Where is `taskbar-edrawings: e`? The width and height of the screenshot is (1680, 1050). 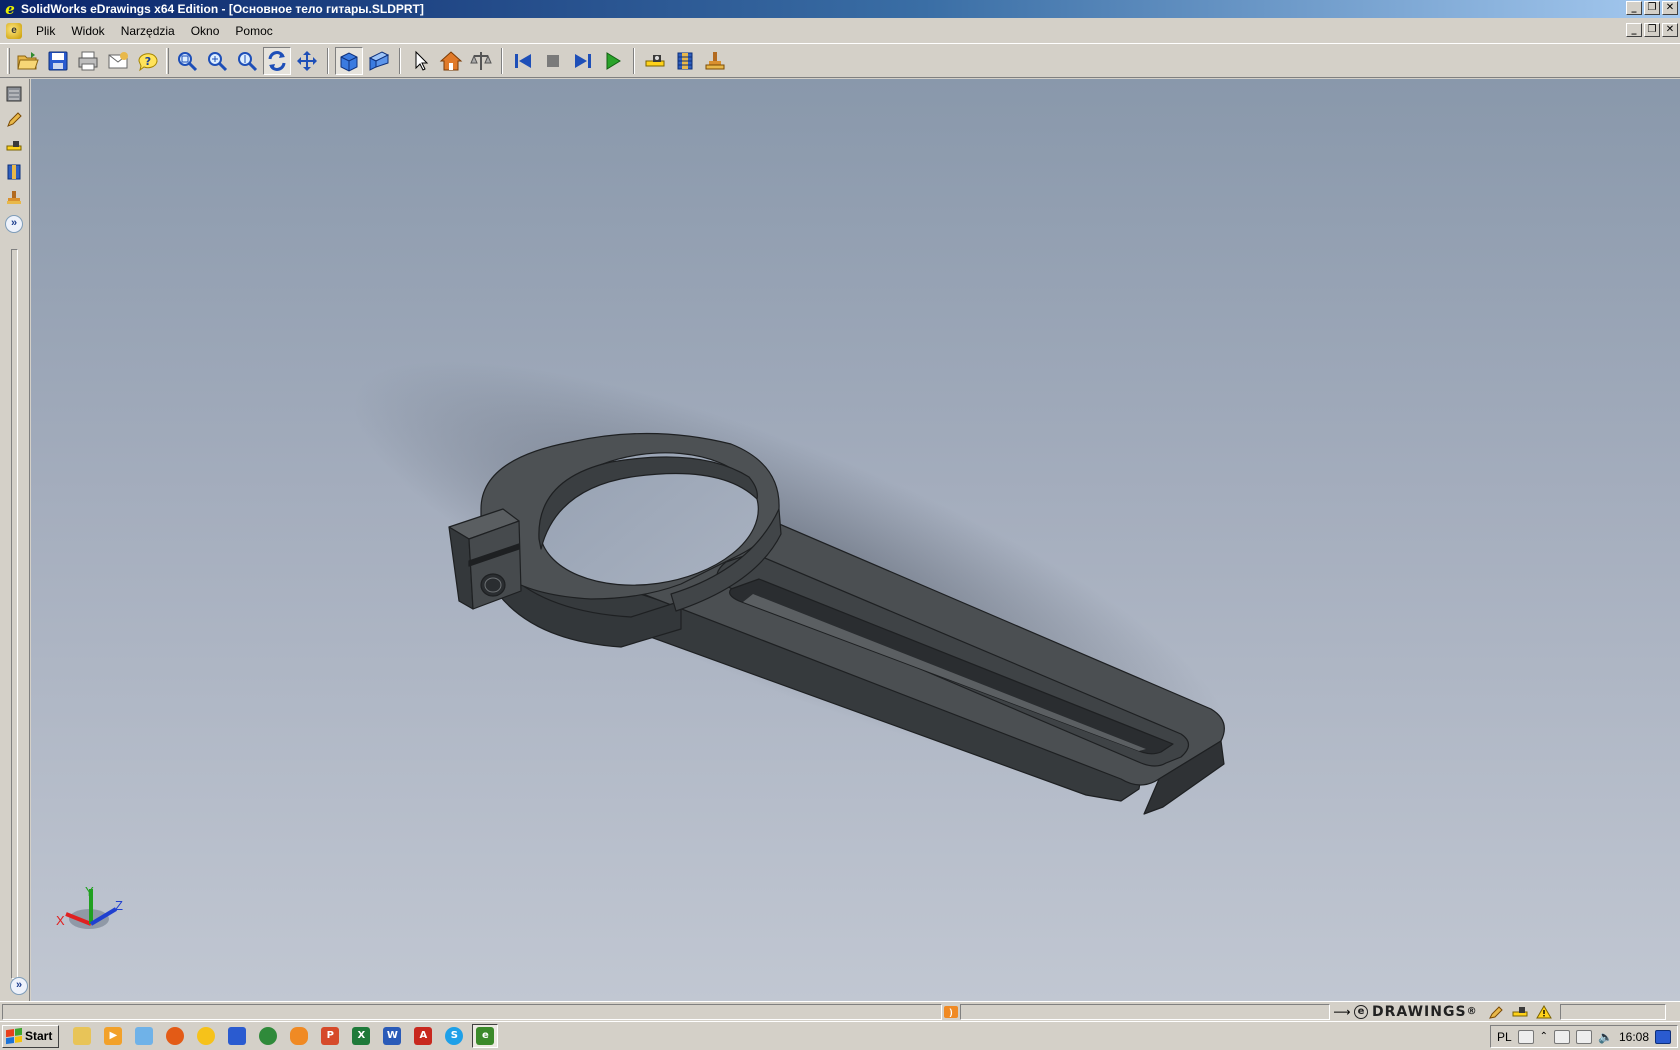 taskbar-edrawings: e is located at coordinates (485, 1036).